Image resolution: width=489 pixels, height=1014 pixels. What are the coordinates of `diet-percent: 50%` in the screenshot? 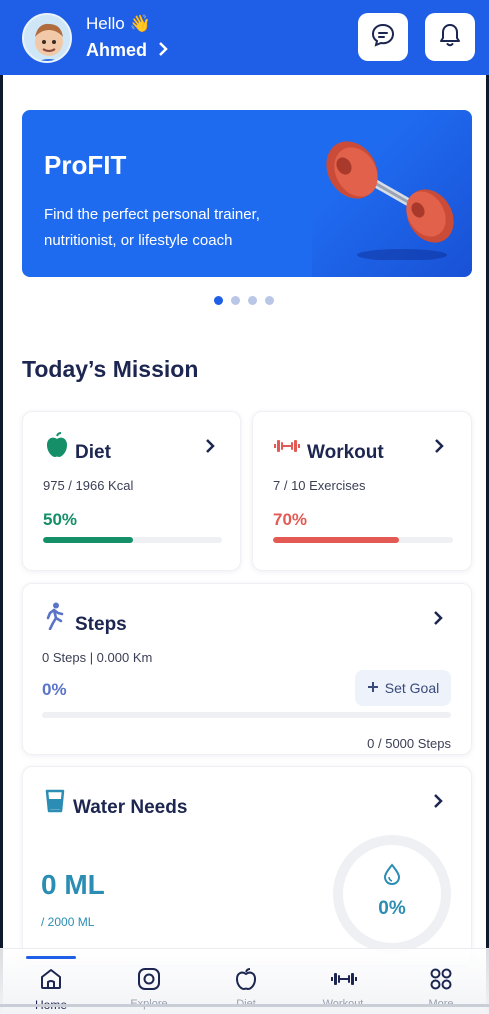 It's located at (60, 519).